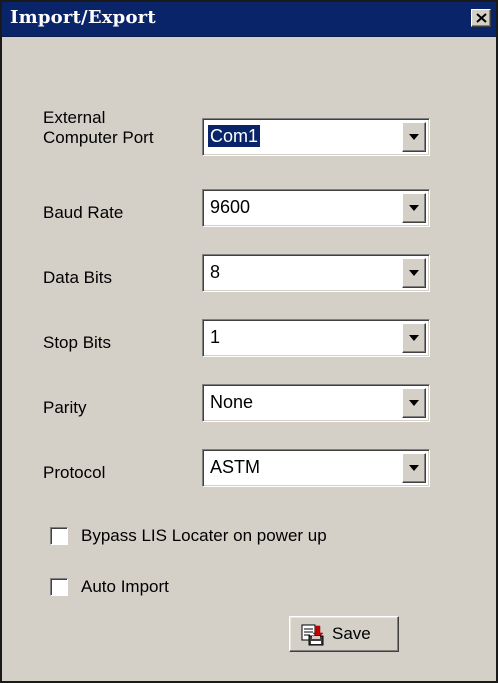 The height and width of the screenshot is (683, 498). I want to click on port-dropdown-button, so click(414, 137).